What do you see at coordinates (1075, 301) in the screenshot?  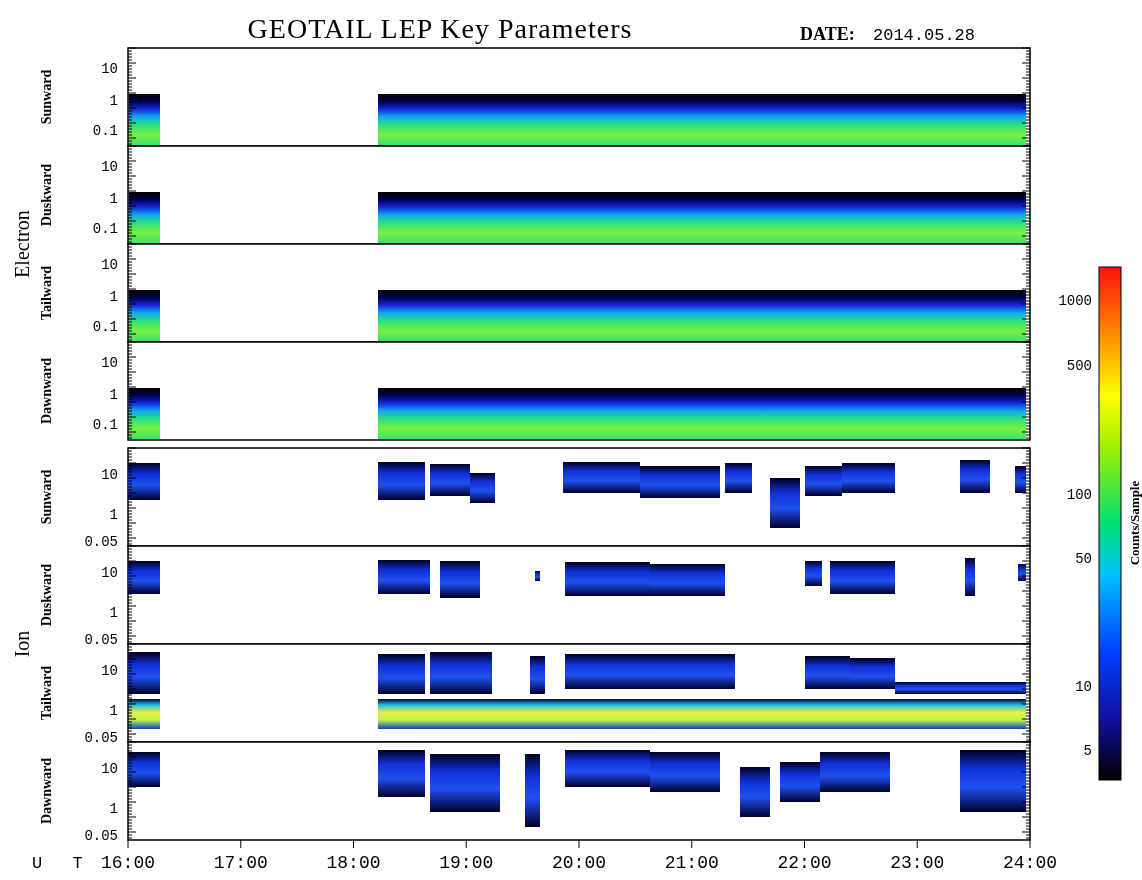 I see `colorbar-tick-label: 1000` at bounding box center [1075, 301].